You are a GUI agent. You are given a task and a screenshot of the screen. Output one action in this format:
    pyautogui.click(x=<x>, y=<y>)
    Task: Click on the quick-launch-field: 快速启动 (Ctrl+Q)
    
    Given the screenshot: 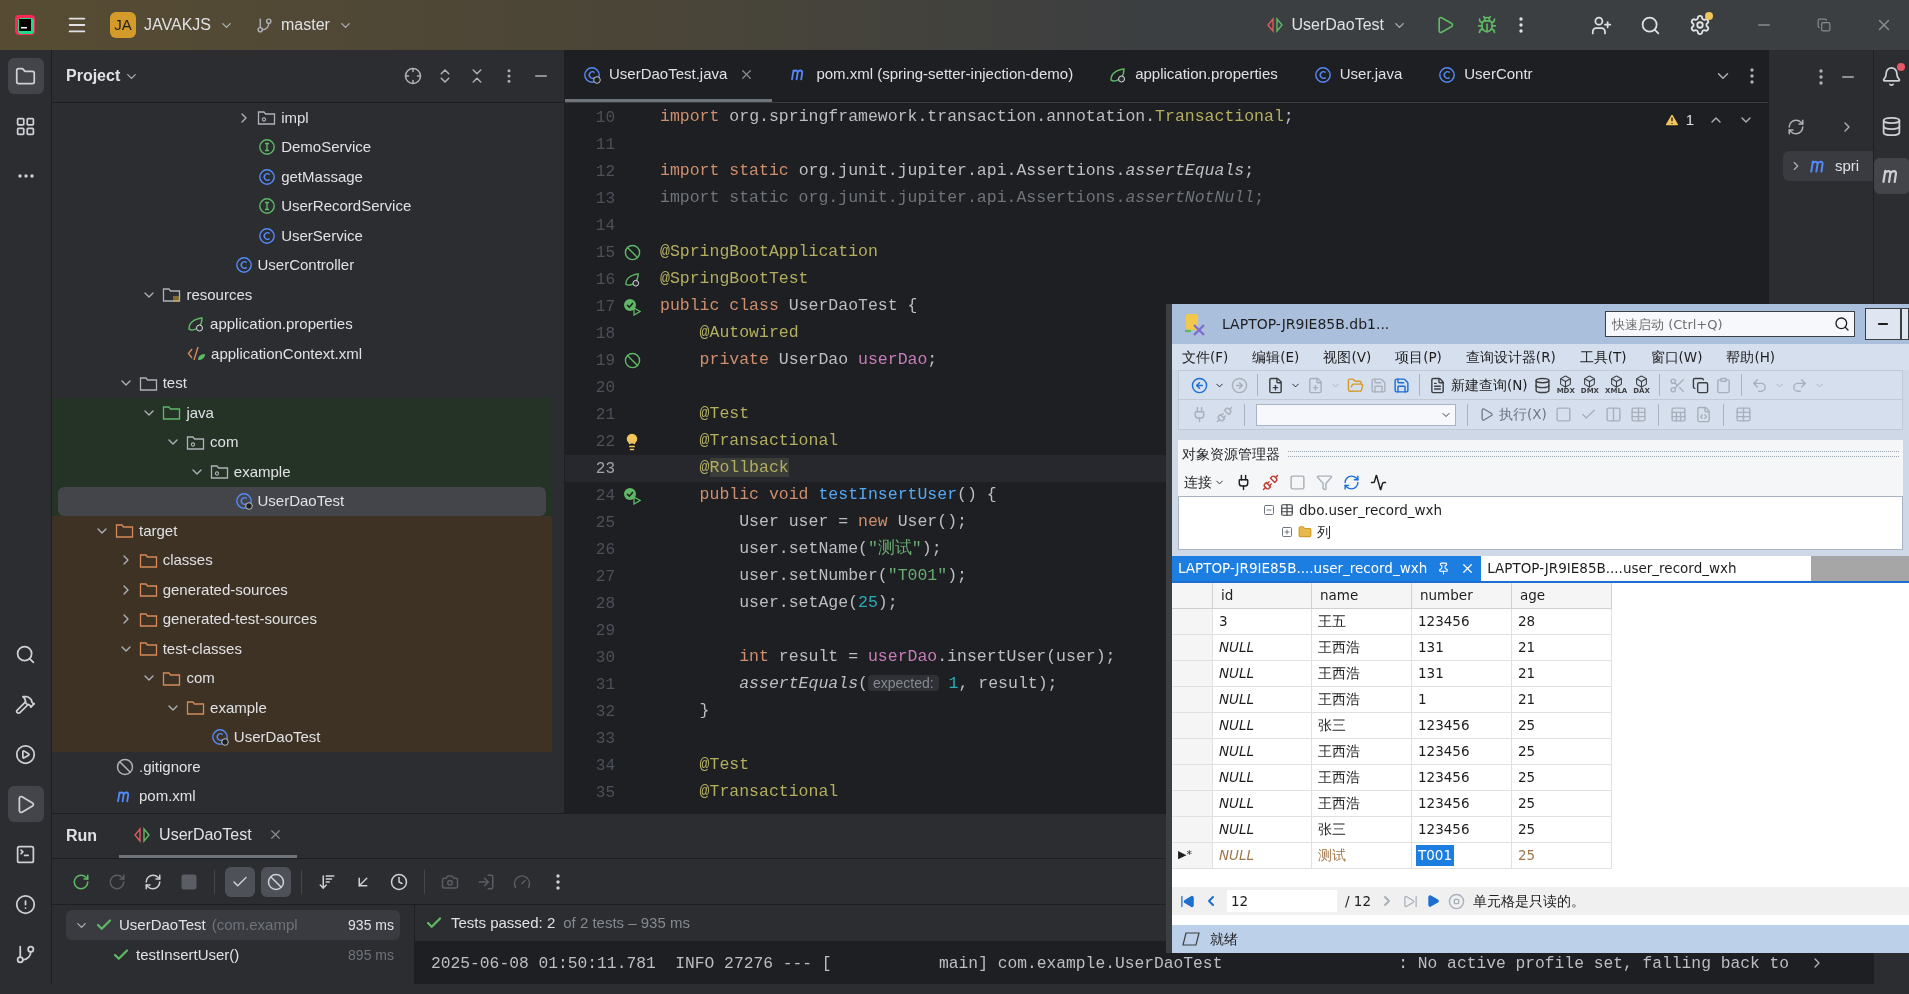 What is the action you would take?
    pyautogui.click(x=1730, y=324)
    